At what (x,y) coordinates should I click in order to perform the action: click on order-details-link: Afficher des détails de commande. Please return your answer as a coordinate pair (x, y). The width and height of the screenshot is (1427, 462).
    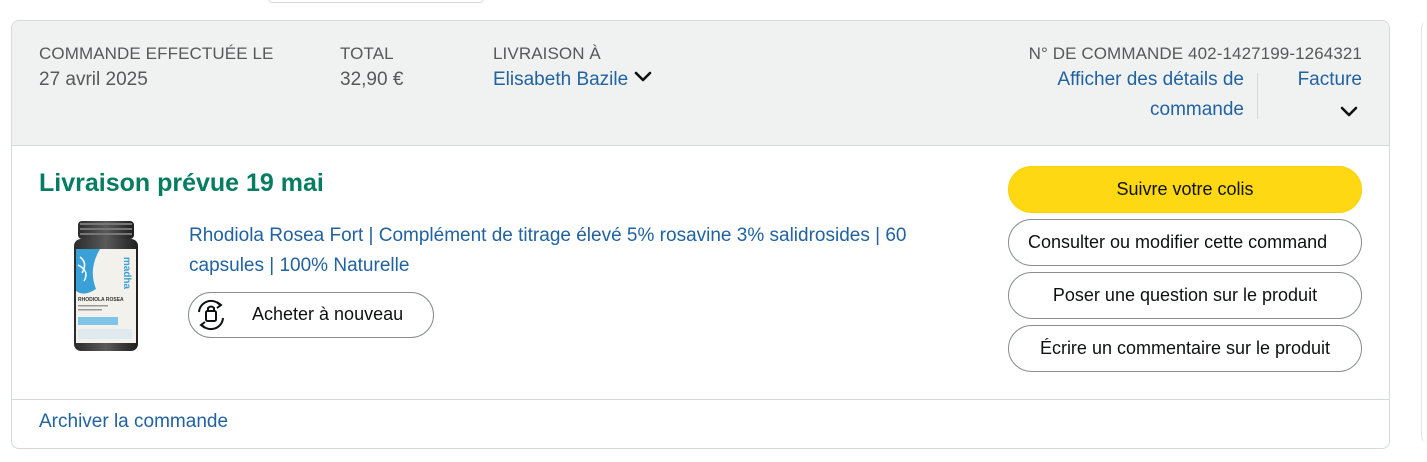
    Looking at the image, I should click on (1129, 95).